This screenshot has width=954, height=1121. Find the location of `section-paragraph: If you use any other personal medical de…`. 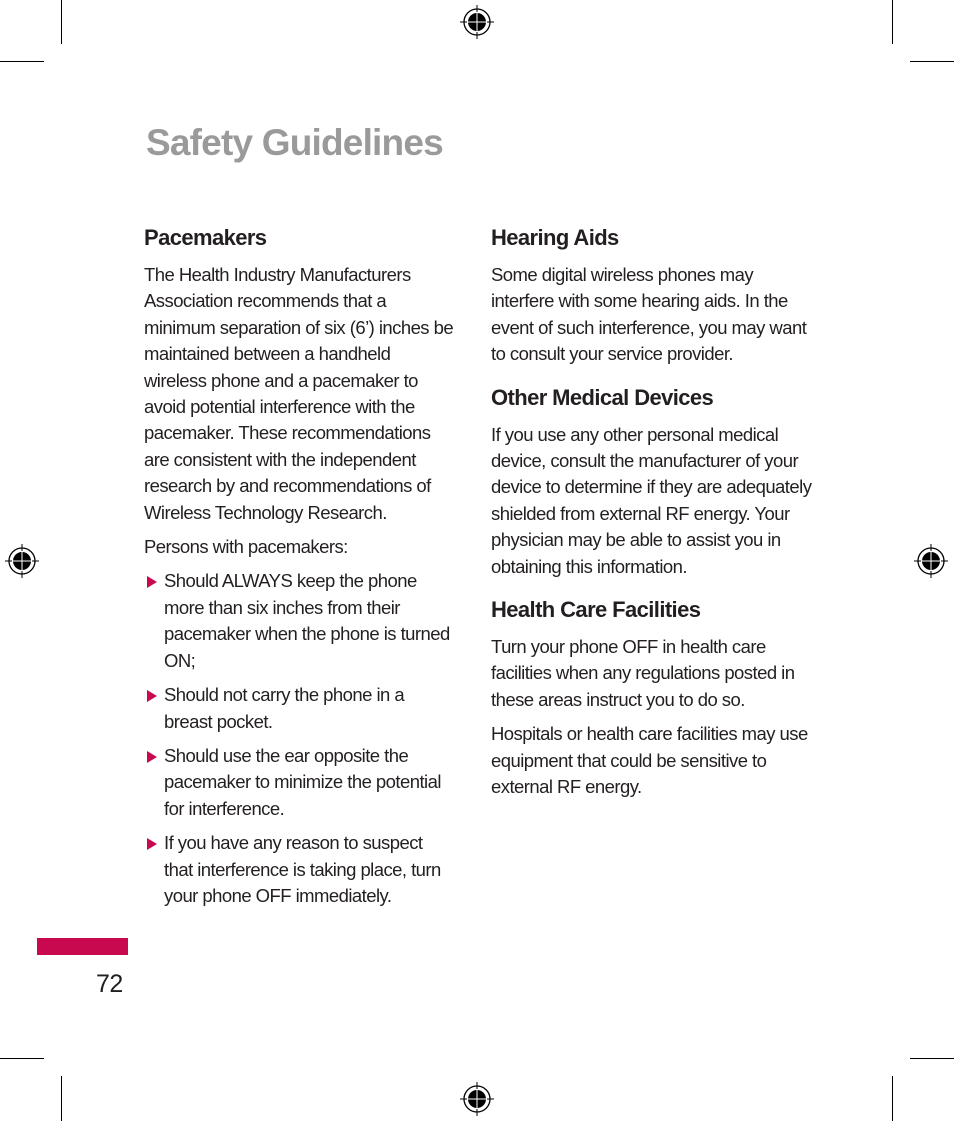

section-paragraph: If you use any other personal medical de… is located at coordinates (651, 500).